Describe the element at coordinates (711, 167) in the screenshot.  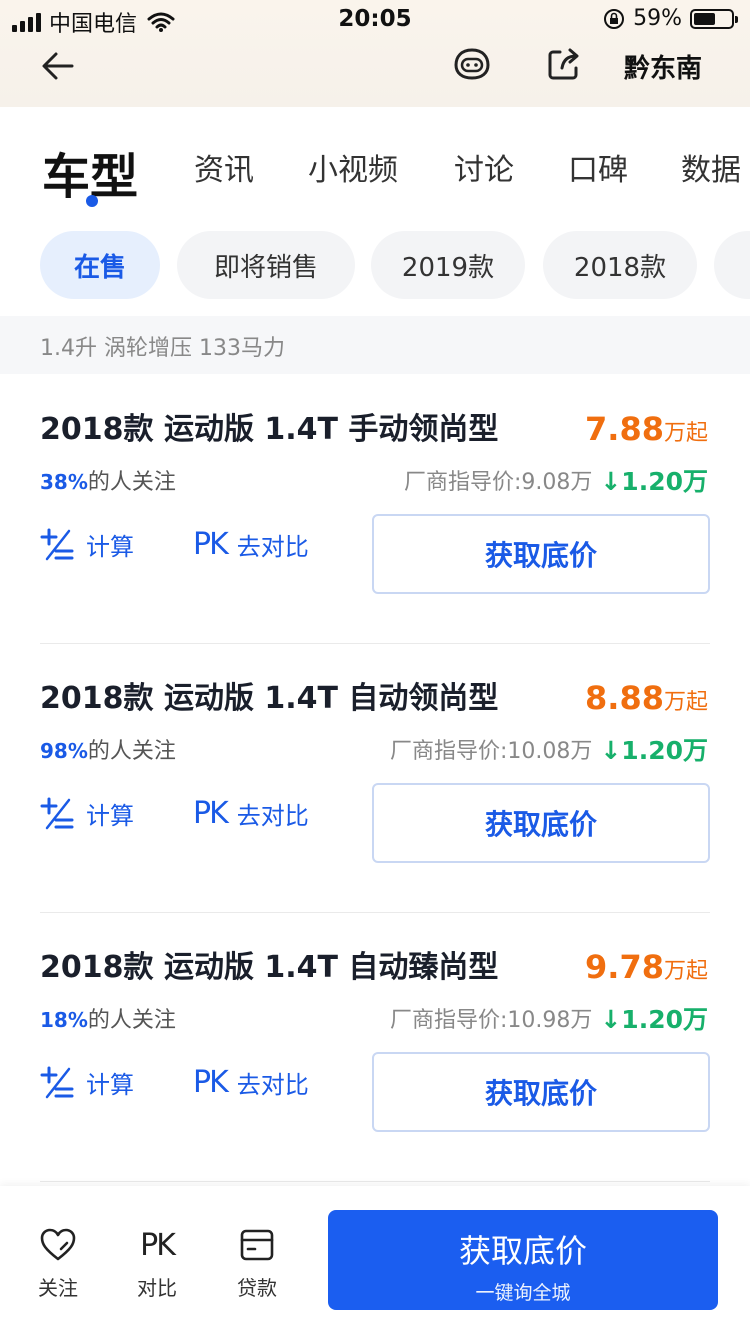
I see `tab-data: 数据` at that location.